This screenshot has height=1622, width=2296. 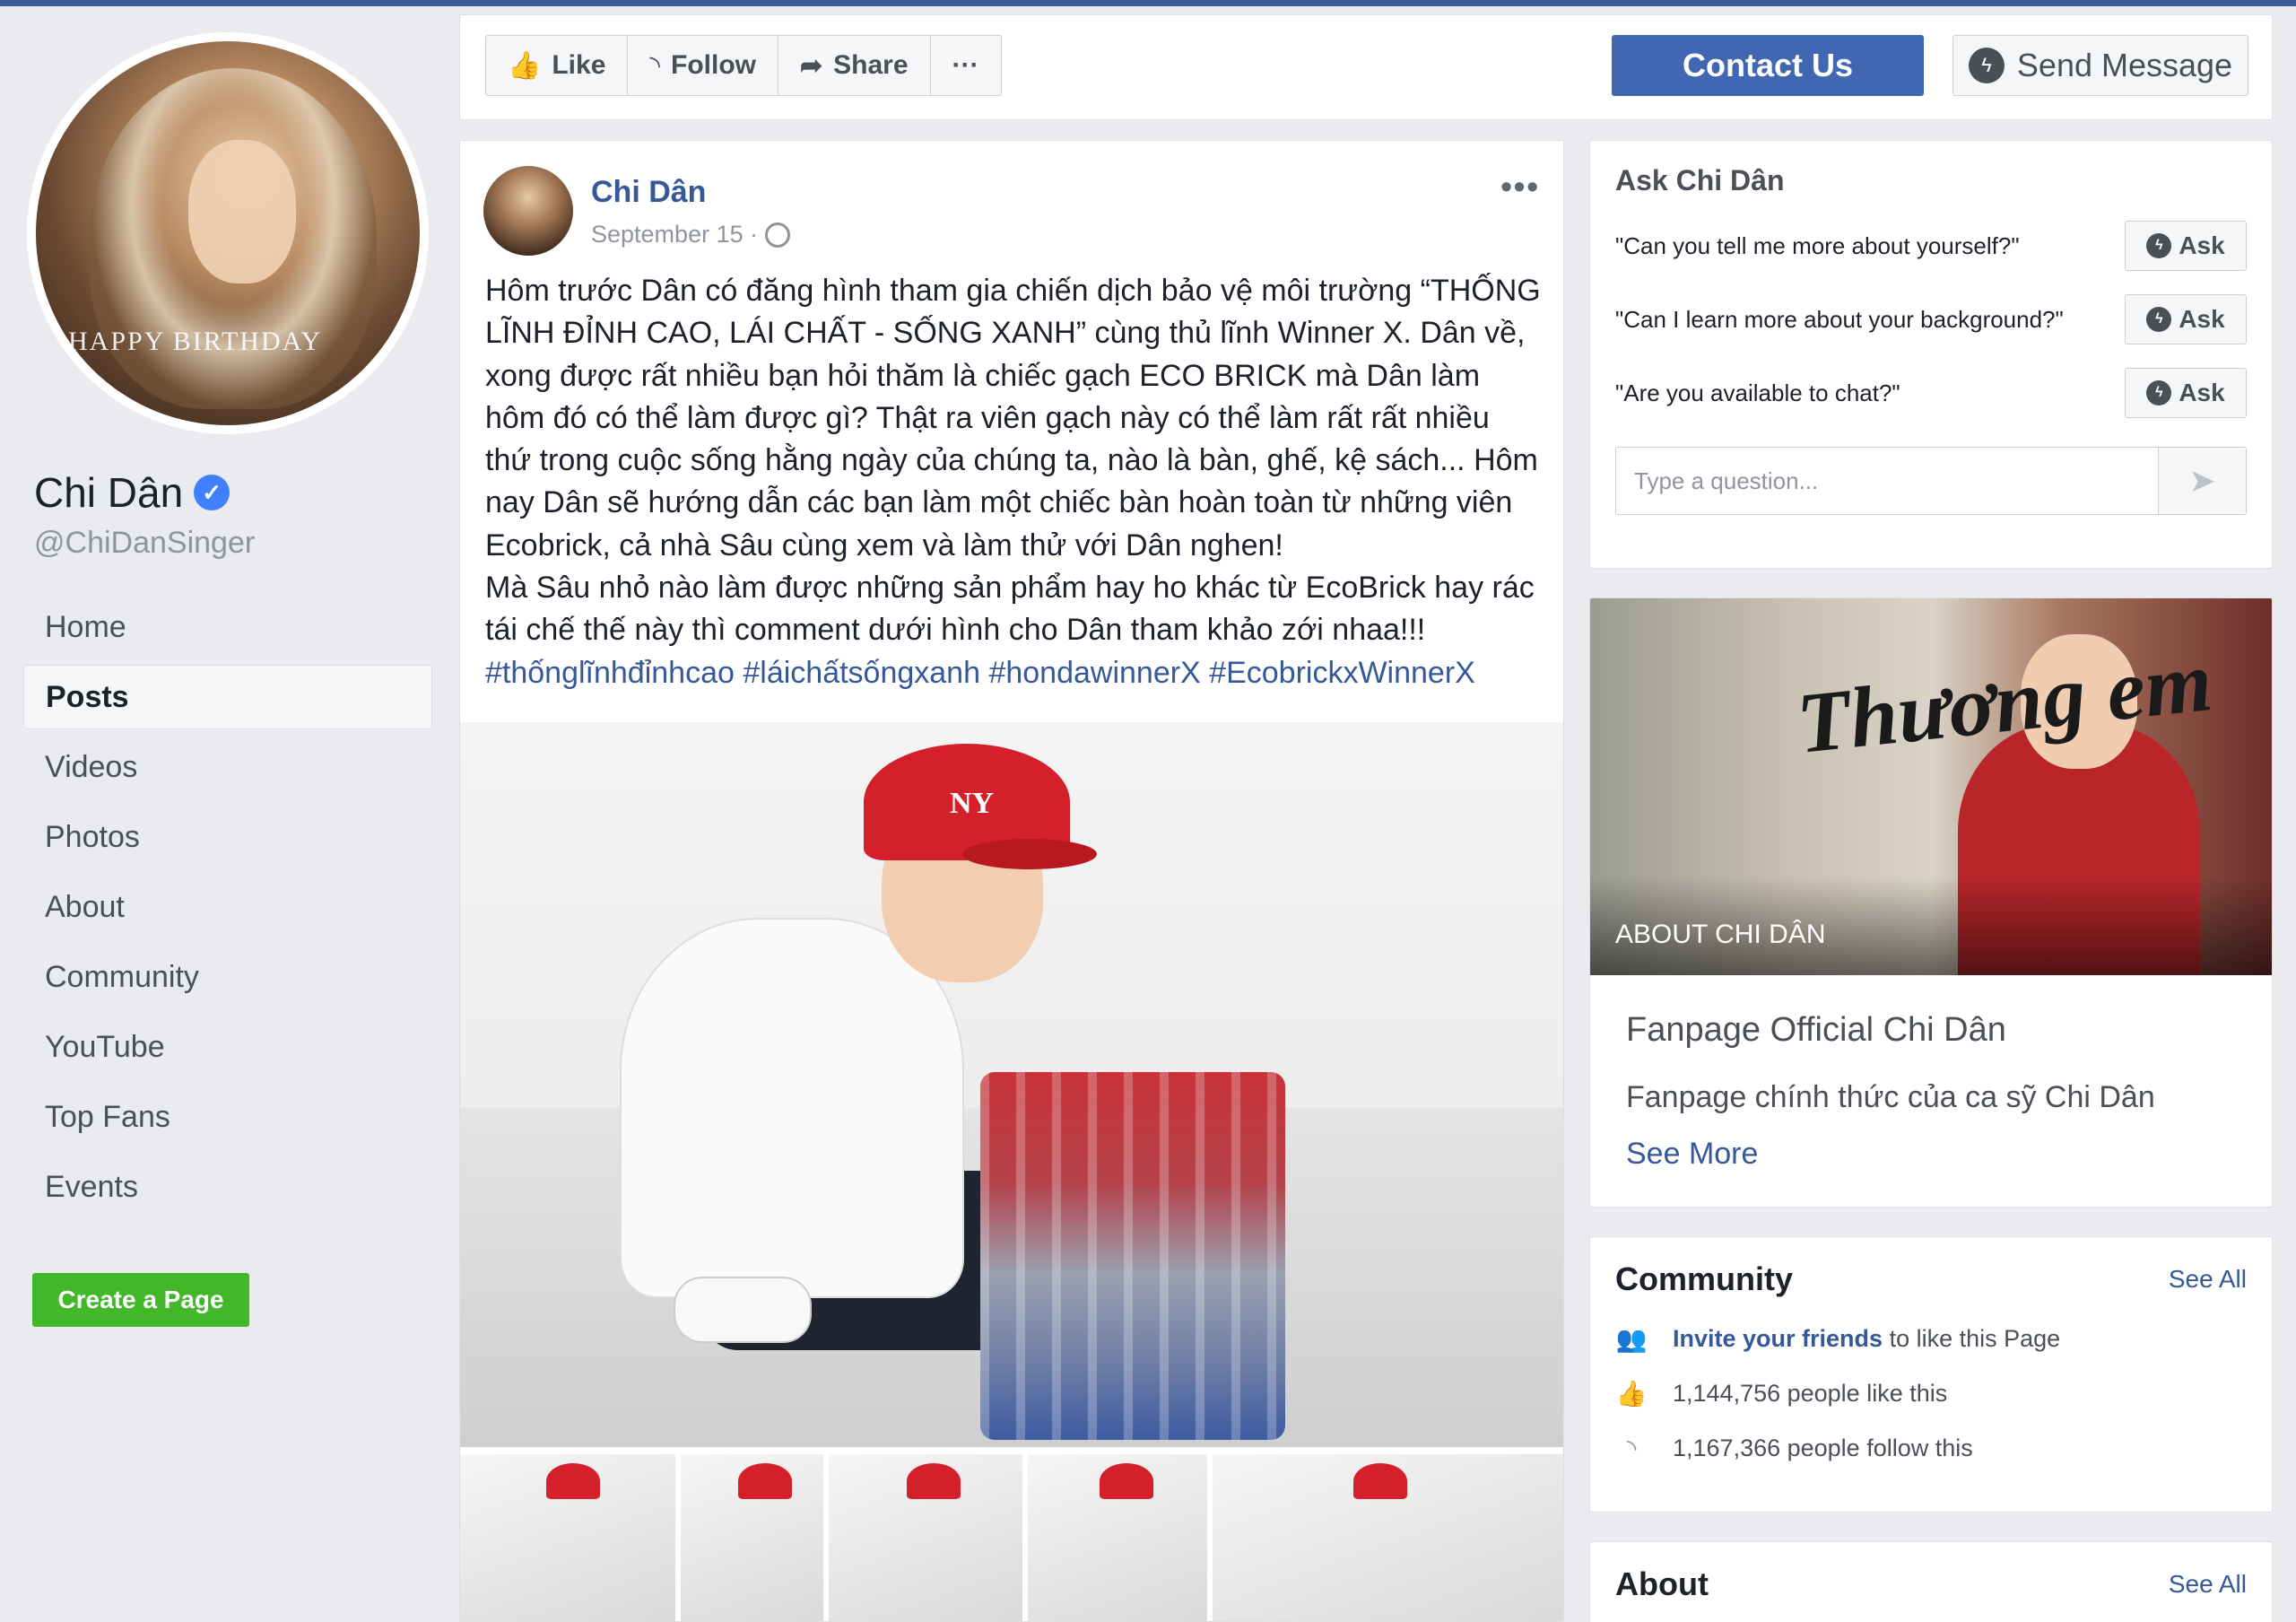 What do you see at coordinates (2124, 65) in the screenshot?
I see `send-message-label: Send Message` at bounding box center [2124, 65].